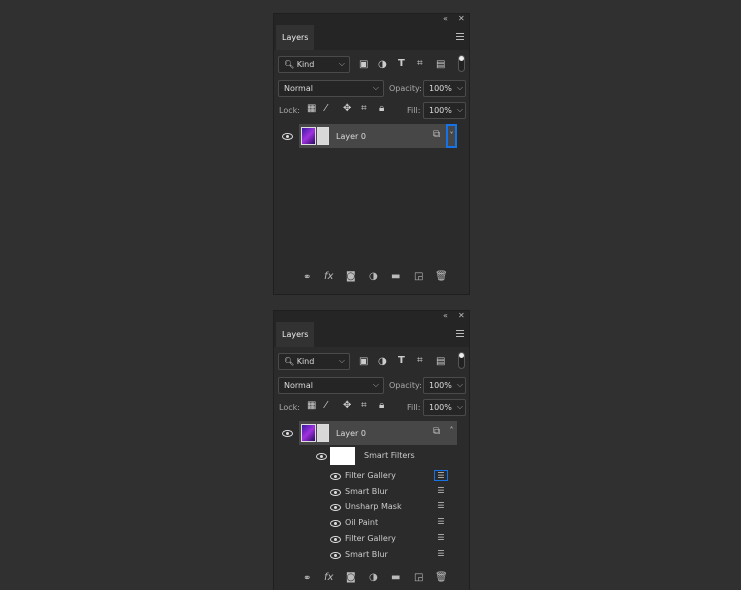 This screenshot has width=741, height=590. I want to click on expand-effects-icon: ˅, so click(451, 136).